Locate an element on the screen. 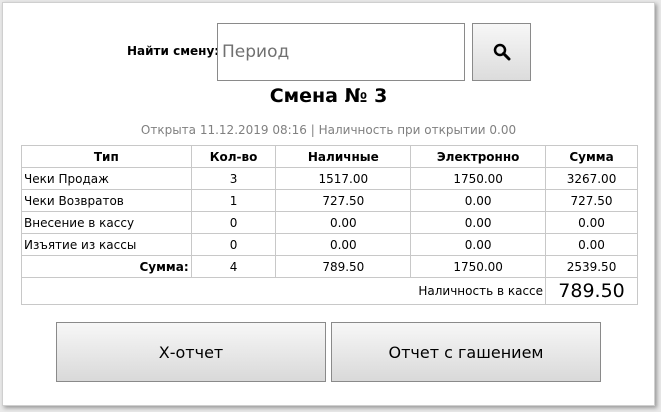  row-sum: 727.50 is located at coordinates (591, 200).